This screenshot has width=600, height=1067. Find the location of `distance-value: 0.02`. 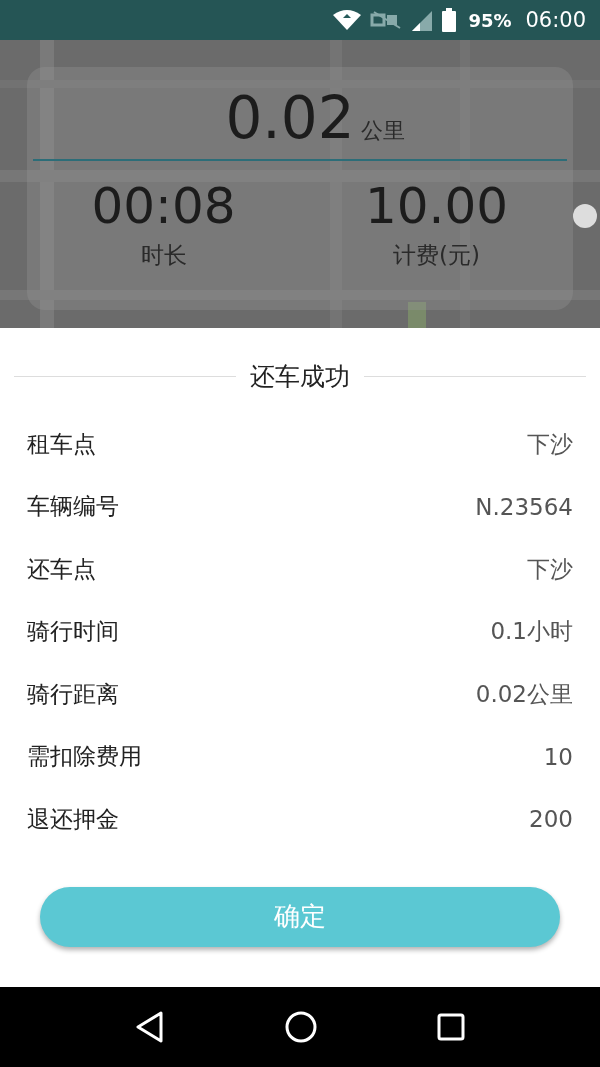

distance-value: 0.02 is located at coordinates (290, 119).